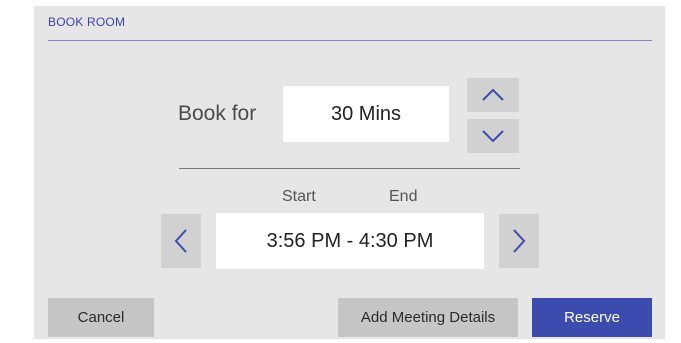  I want to click on title-divider, so click(350, 40).